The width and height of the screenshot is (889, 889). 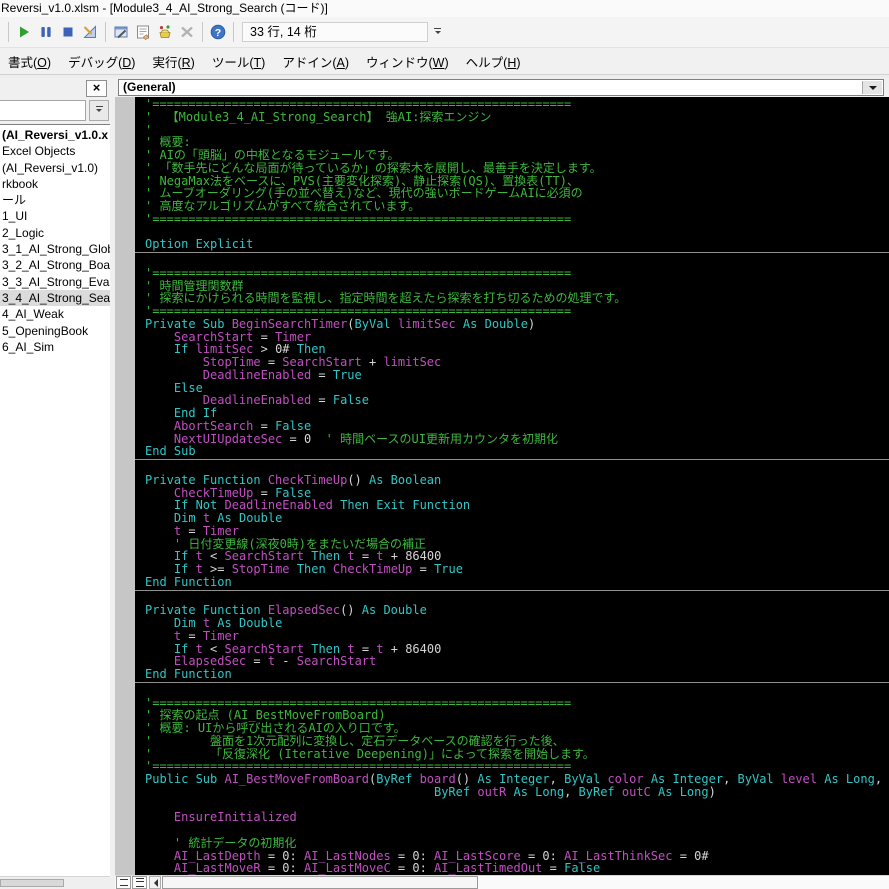 I want to click on project-tree-item: 4_AI_Weak, so click(x=55, y=314).